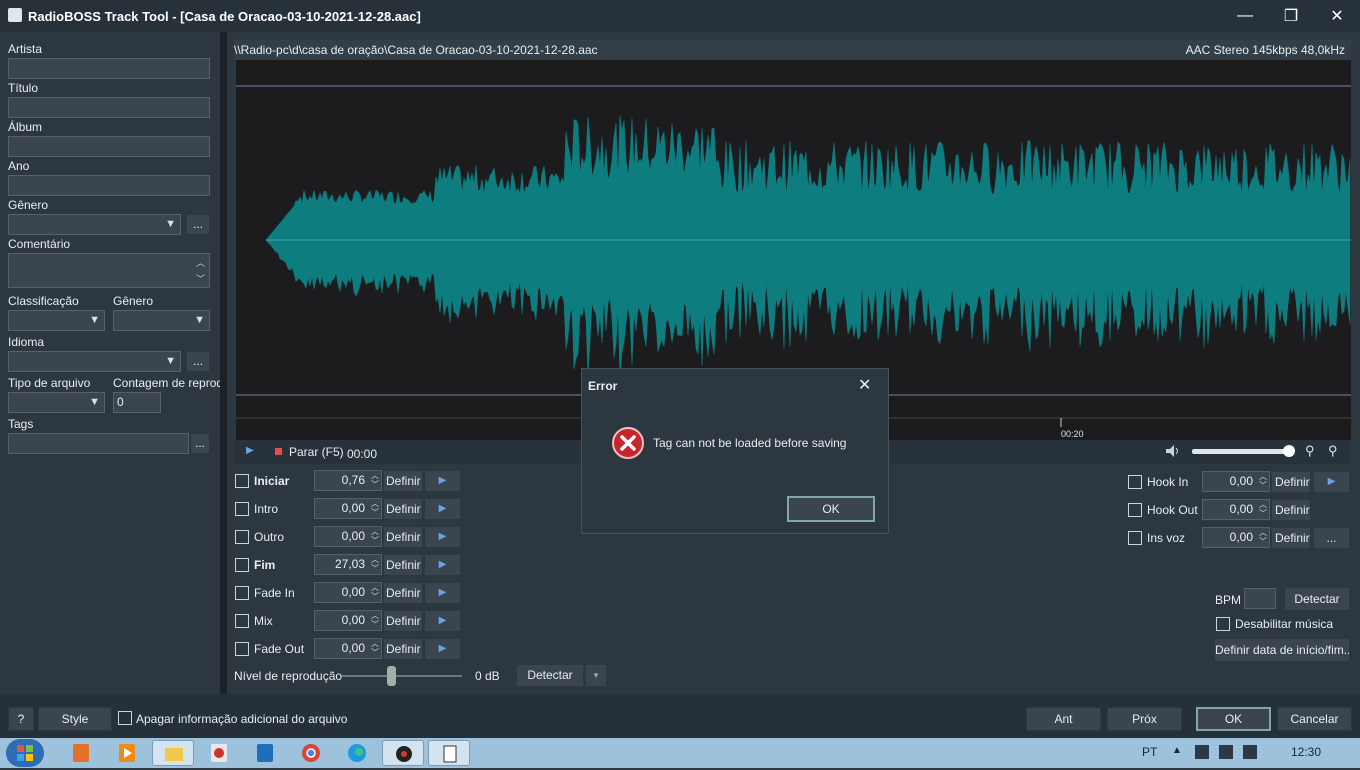  What do you see at coordinates (223, 363) in the screenshot?
I see `panel-splitter` at bounding box center [223, 363].